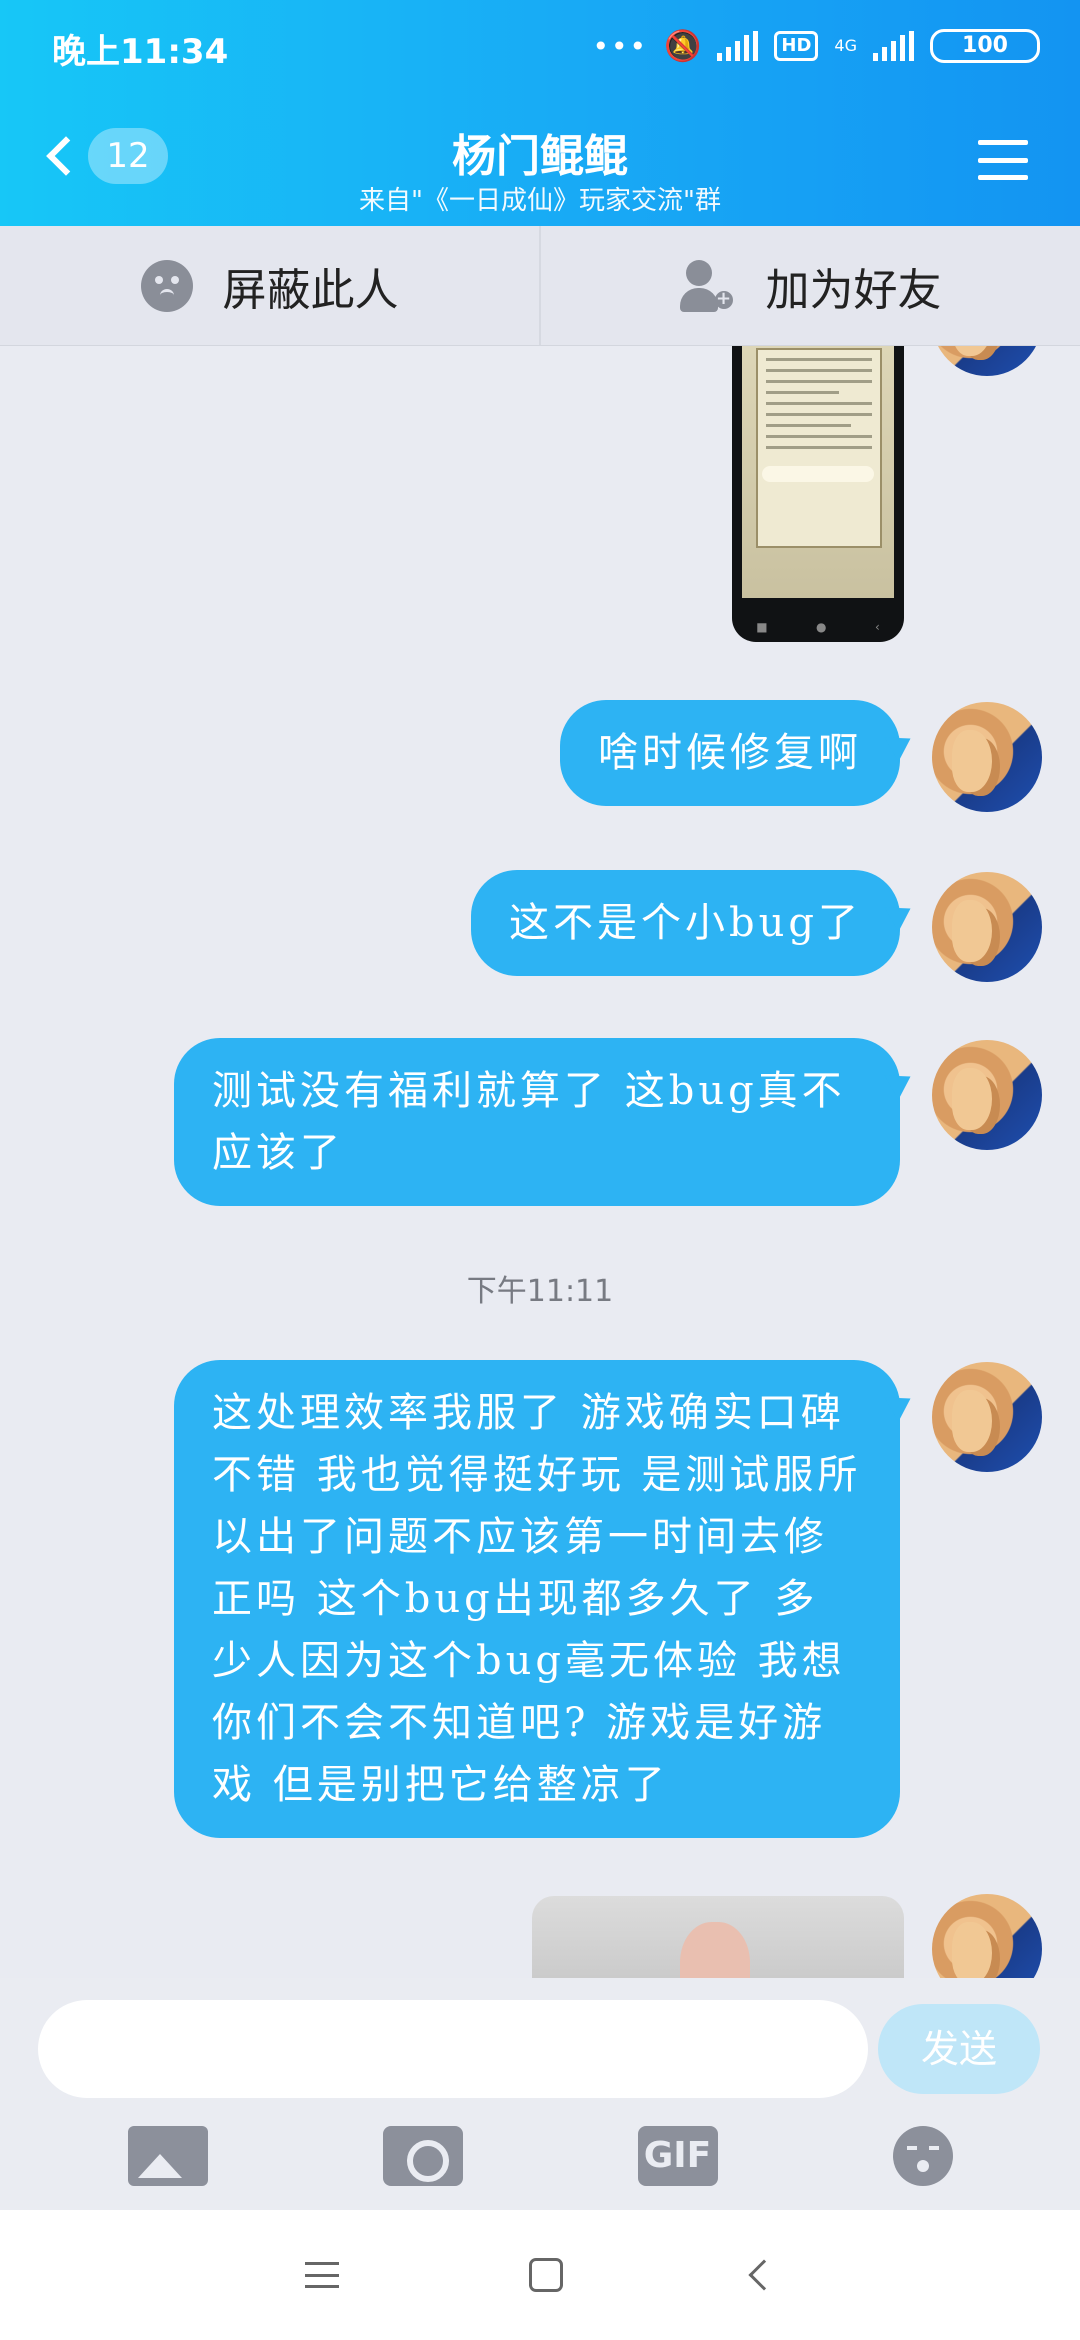  I want to click on hd-icon: HD, so click(796, 46).